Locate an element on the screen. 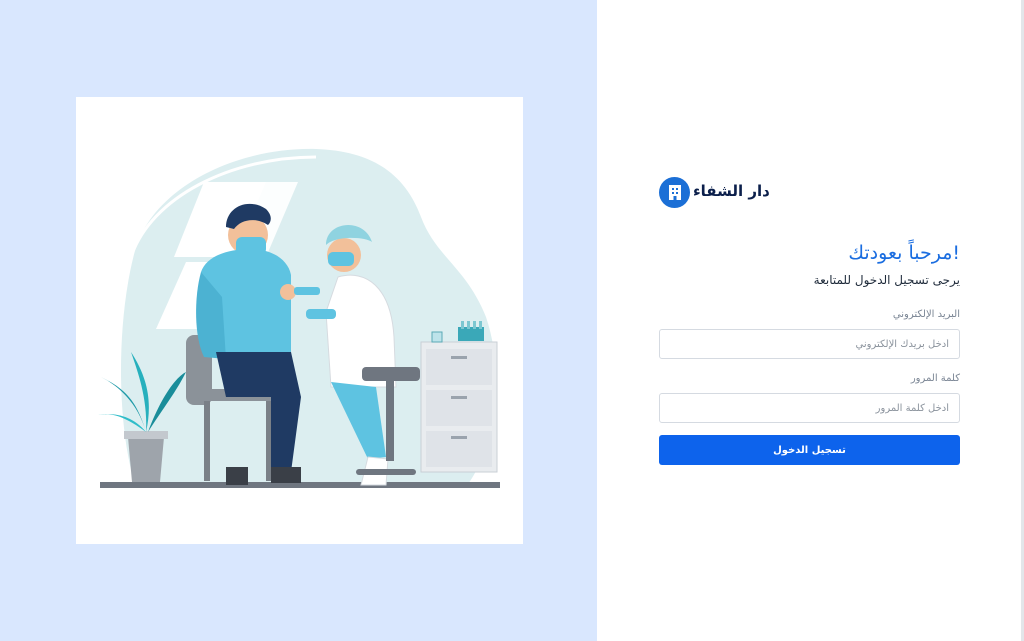  password-field is located at coordinates (809, 408).